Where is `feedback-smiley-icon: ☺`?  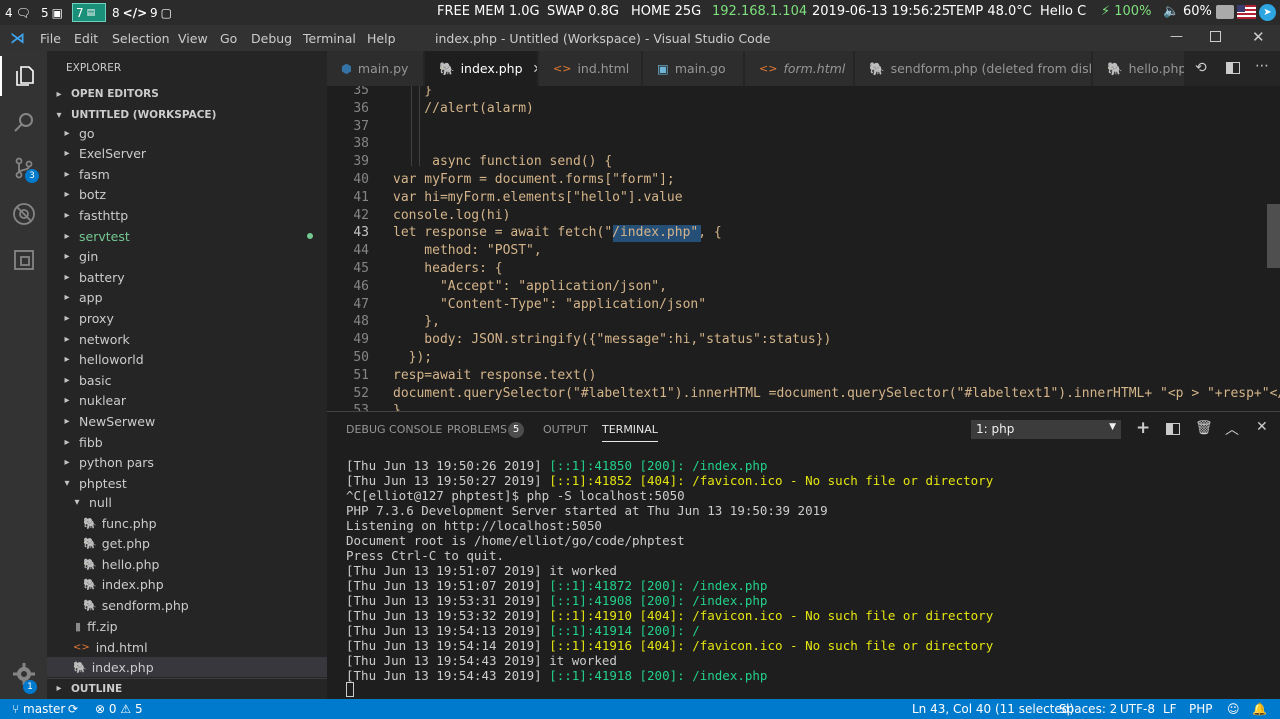
feedback-smiley-icon: ☺ is located at coordinates (1233, 709).